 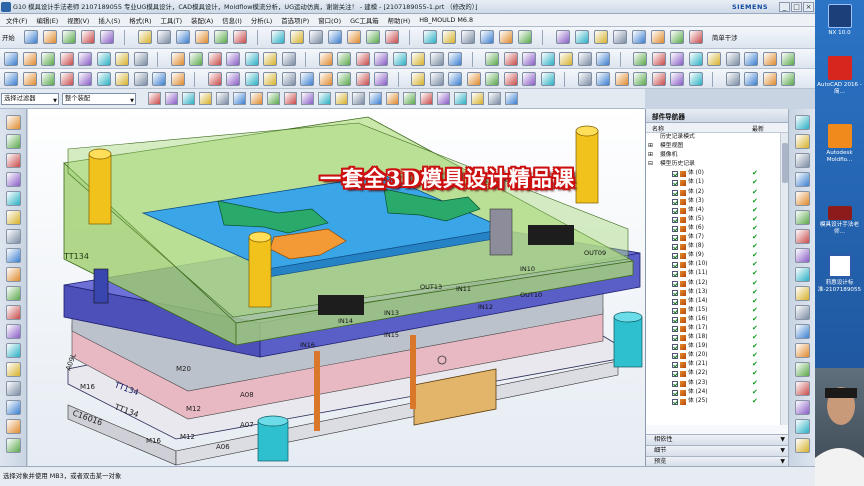 What do you see at coordinates (232, 20) in the screenshot?
I see `menu-info: 信息(I)` at bounding box center [232, 20].